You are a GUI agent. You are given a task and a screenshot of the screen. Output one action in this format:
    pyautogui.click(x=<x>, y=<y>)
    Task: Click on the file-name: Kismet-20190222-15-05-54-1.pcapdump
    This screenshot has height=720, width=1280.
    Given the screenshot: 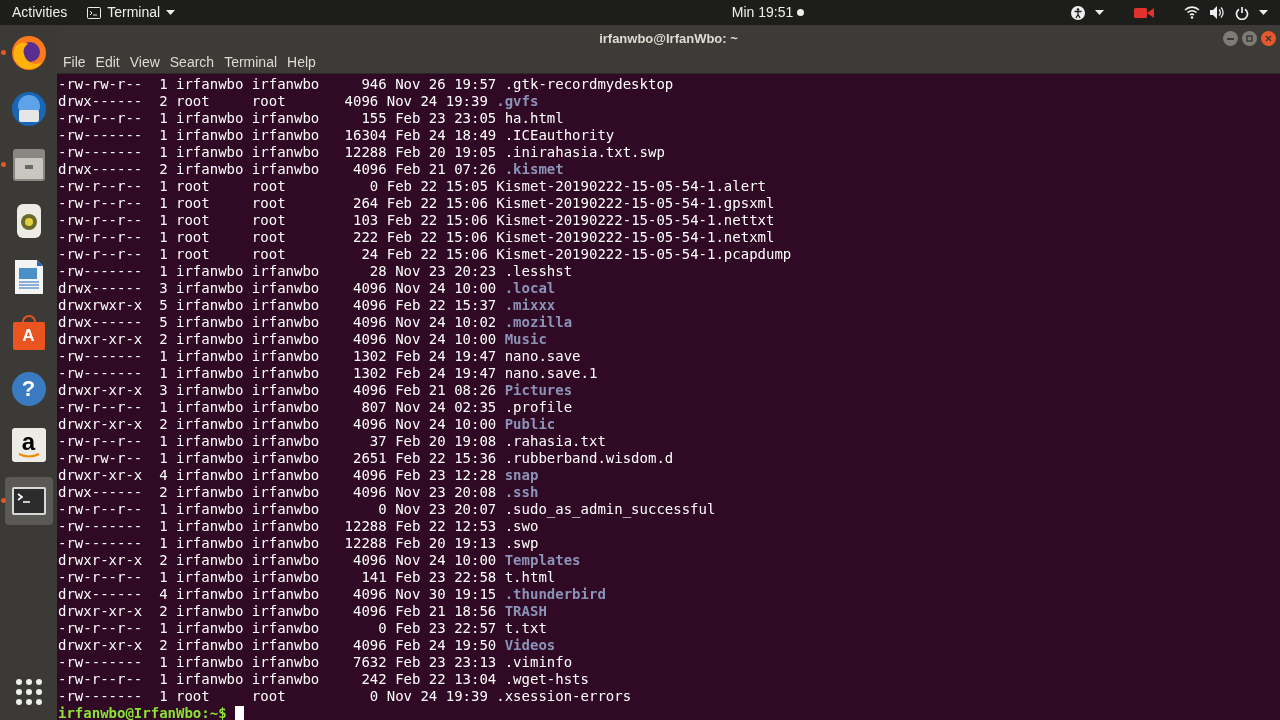 What is the action you would take?
    pyautogui.click(x=644, y=254)
    